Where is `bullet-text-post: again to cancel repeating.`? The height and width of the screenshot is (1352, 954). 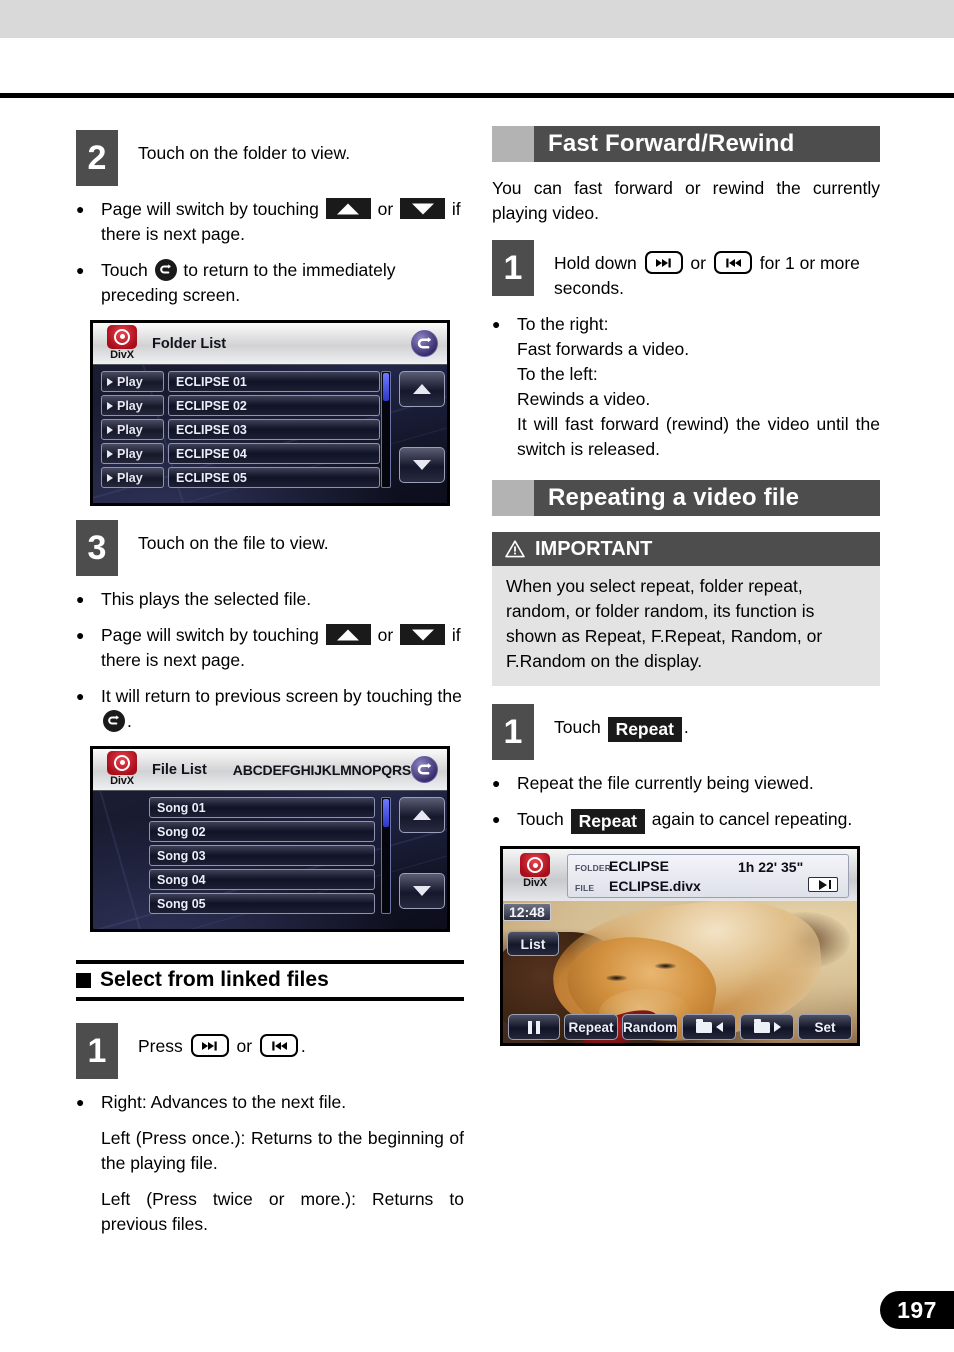
bullet-text-post: again to cancel repeating. is located at coordinates (749, 819).